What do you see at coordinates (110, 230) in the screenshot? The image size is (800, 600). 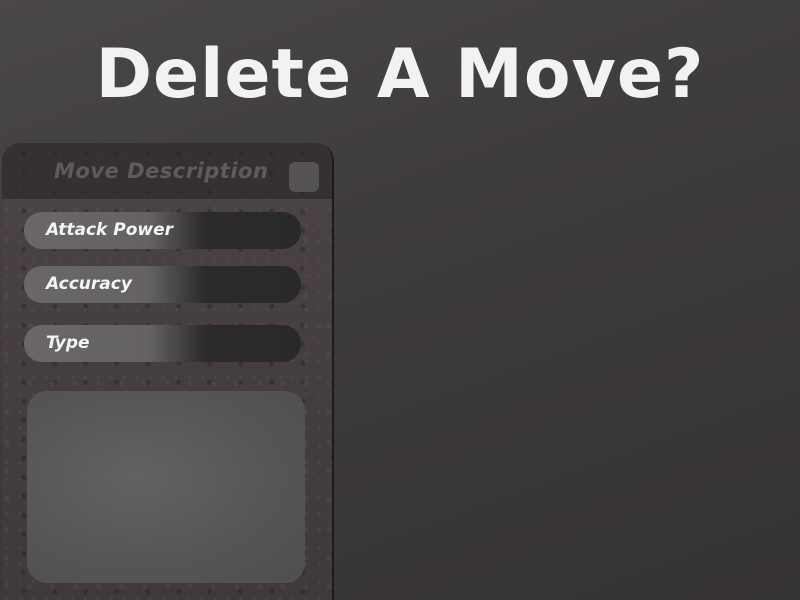 I see `stat-label-attack-power: Attack Power` at bounding box center [110, 230].